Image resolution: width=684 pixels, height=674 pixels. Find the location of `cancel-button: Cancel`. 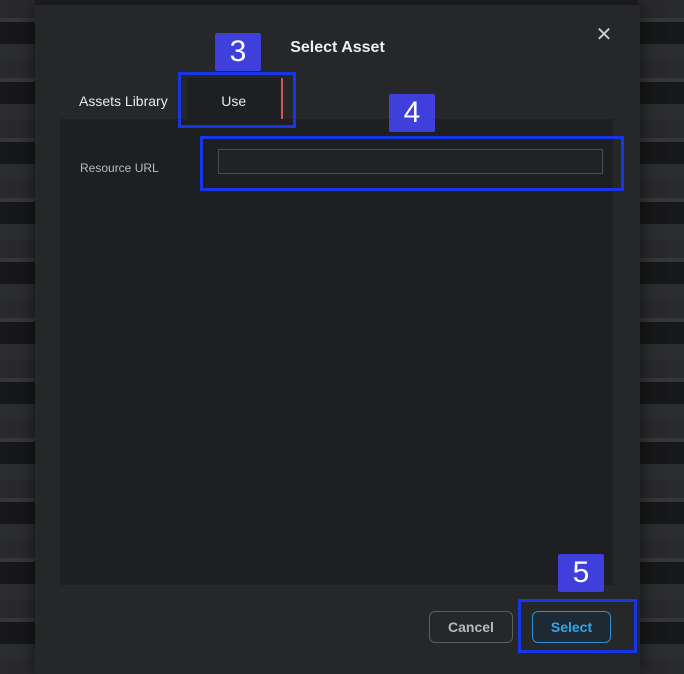

cancel-button: Cancel is located at coordinates (471, 627).